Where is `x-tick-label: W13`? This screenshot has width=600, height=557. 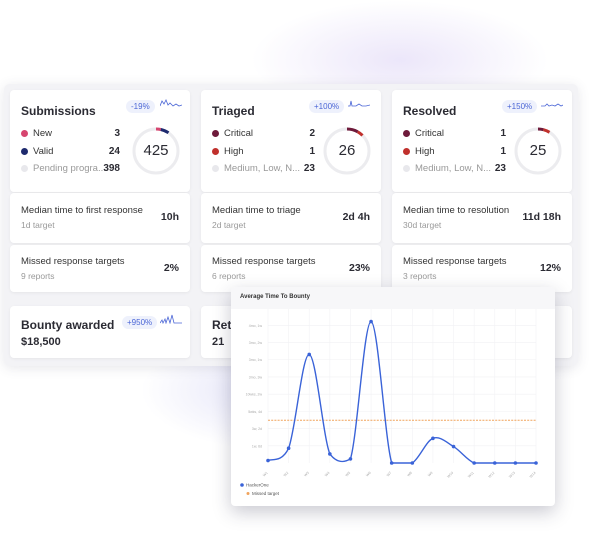
x-tick-label: W13 is located at coordinates (512, 475).